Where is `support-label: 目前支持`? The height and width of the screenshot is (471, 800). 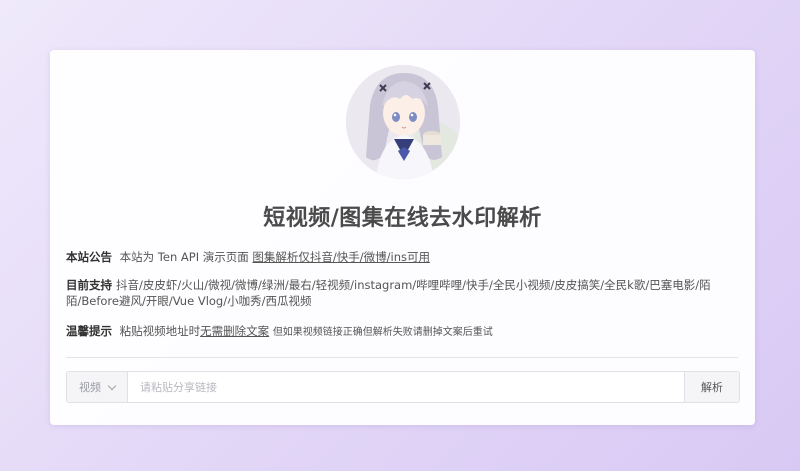 support-label: 目前支持 is located at coordinates (89, 285).